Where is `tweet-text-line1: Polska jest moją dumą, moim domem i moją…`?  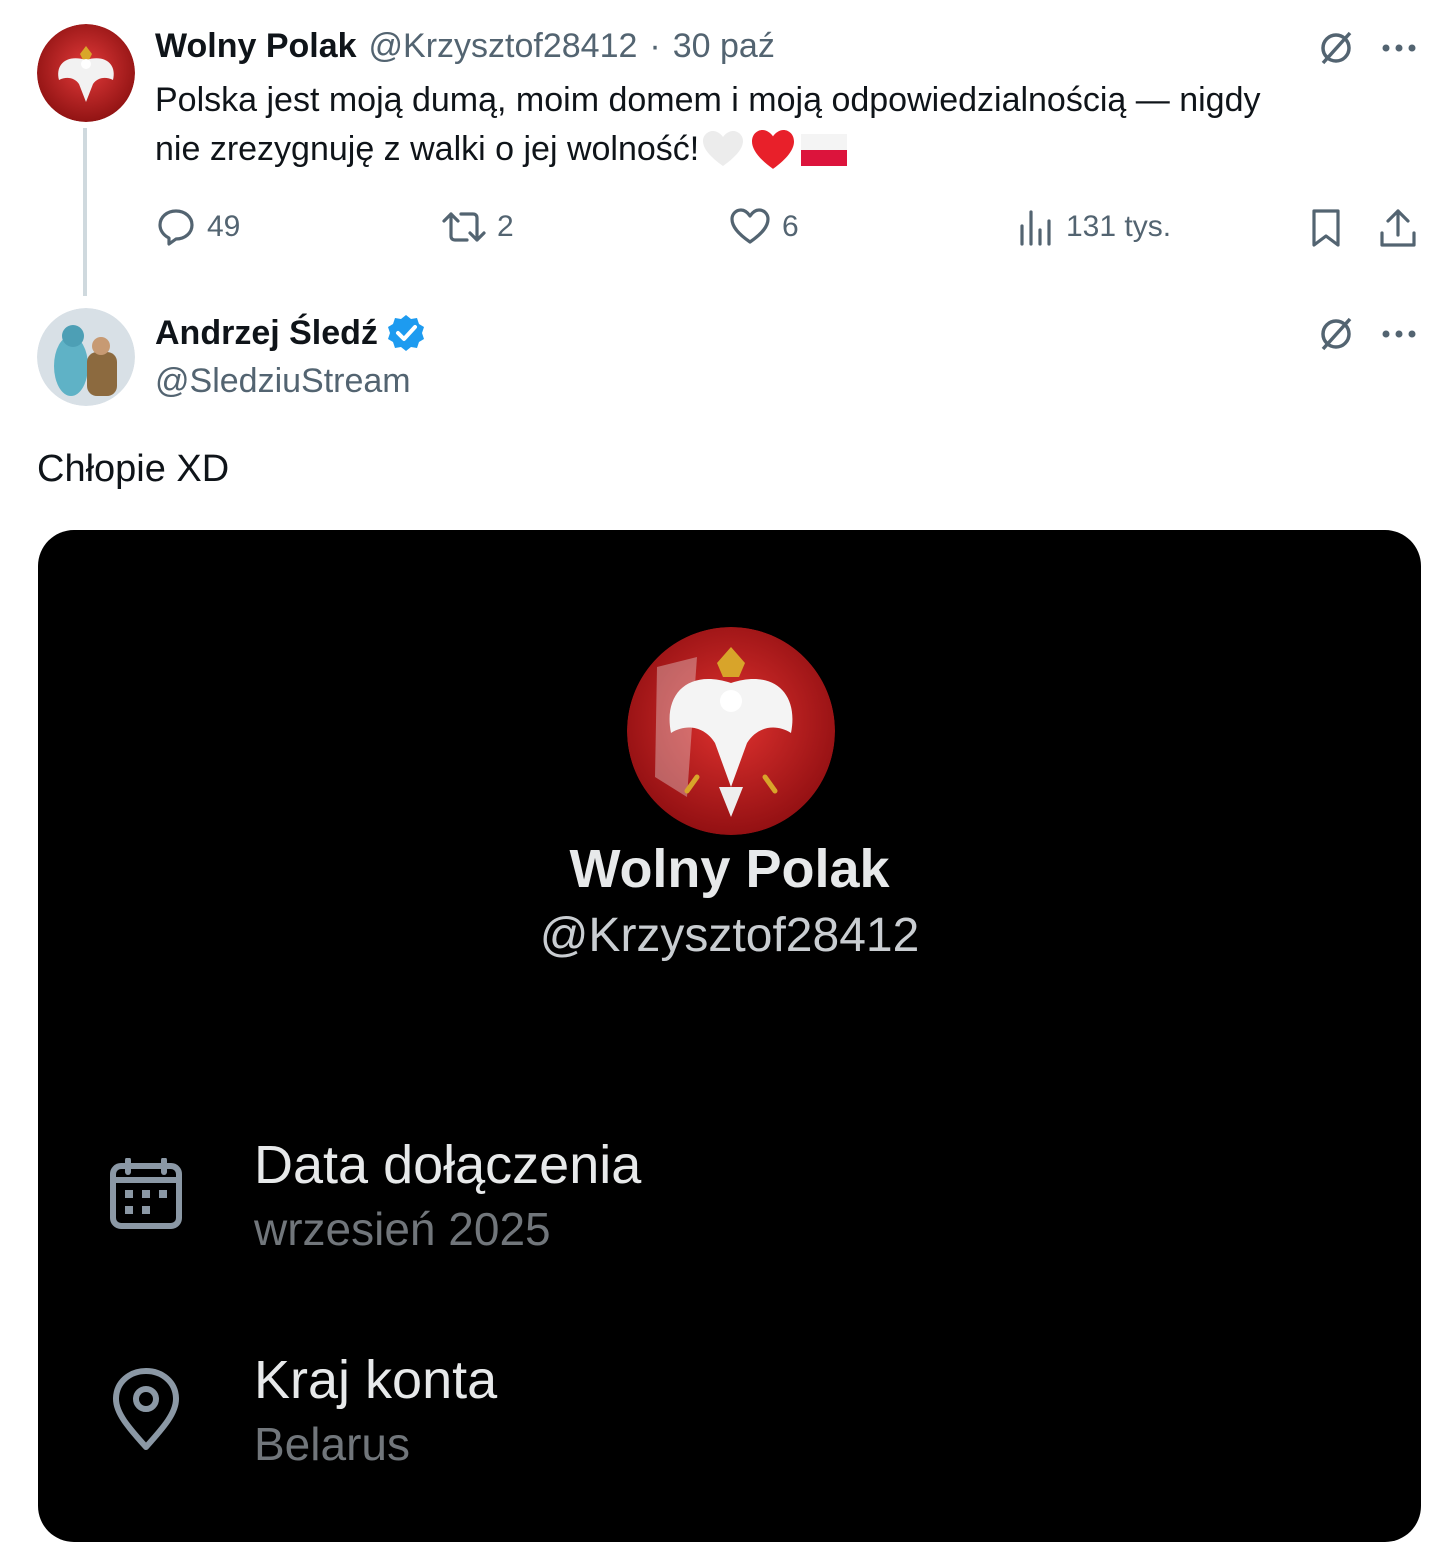
tweet-text-line1: Polska jest moją dumą, moim domem i moją… is located at coordinates (708, 100).